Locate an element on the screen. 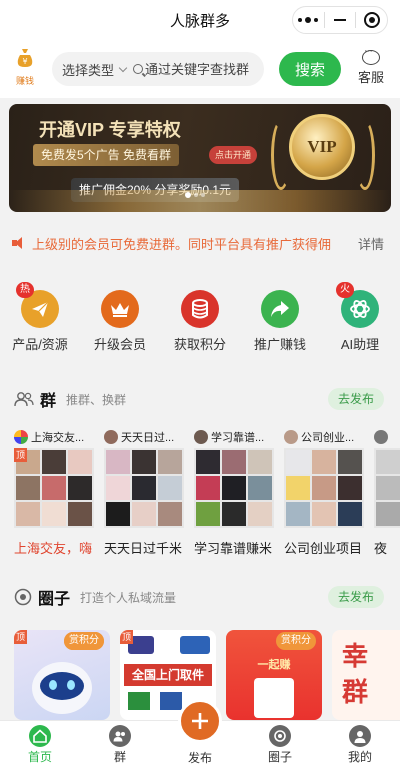 This screenshot has height=768, width=400. search-input is located at coordinates (204, 69).